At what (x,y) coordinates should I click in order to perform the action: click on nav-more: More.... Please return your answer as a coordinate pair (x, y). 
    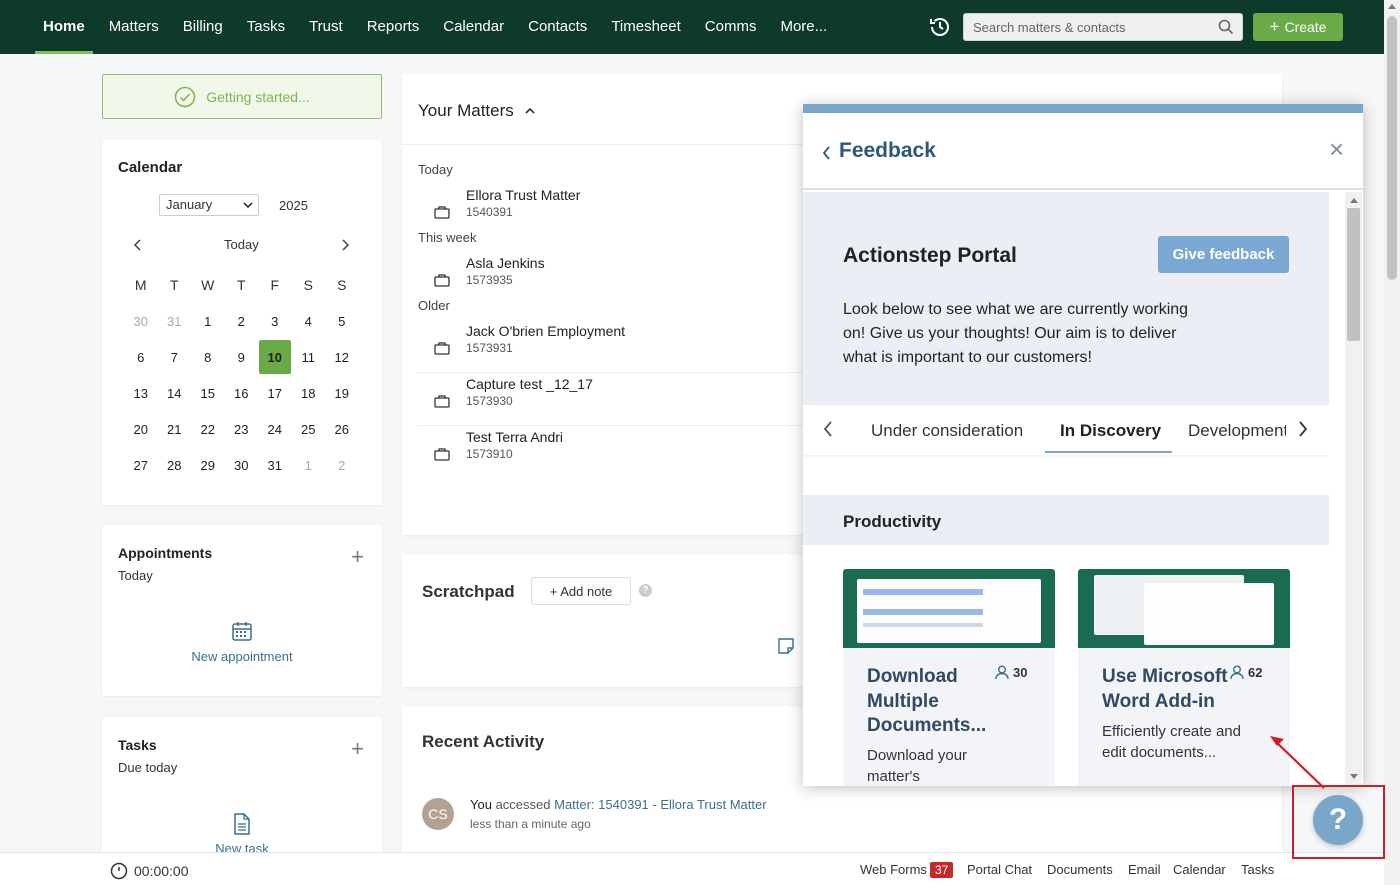
    Looking at the image, I should click on (803, 27).